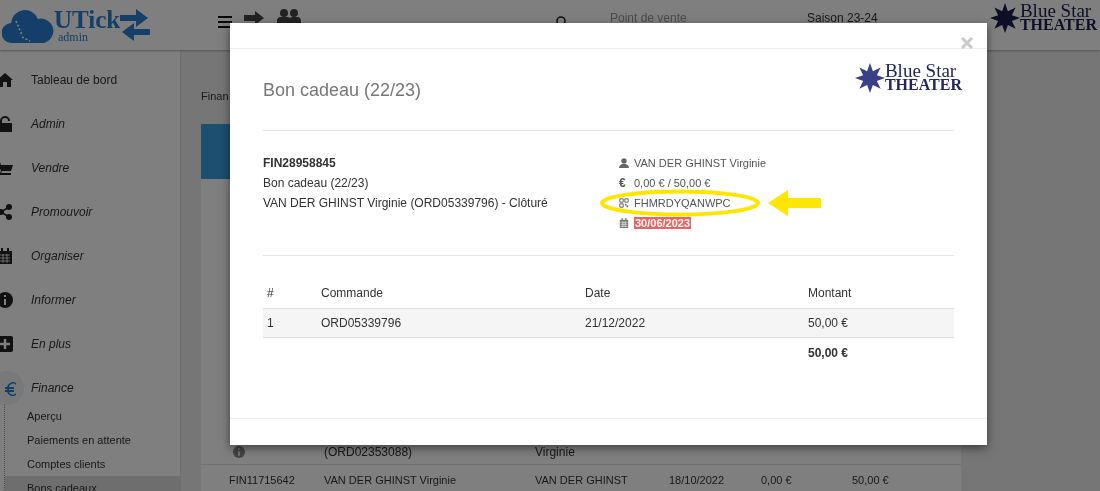 The width and height of the screenshot is (1100, 491). Describe the element at coordinates (842, 18) in the screenshot. I see `season-label: Saison 23-24` at that location.